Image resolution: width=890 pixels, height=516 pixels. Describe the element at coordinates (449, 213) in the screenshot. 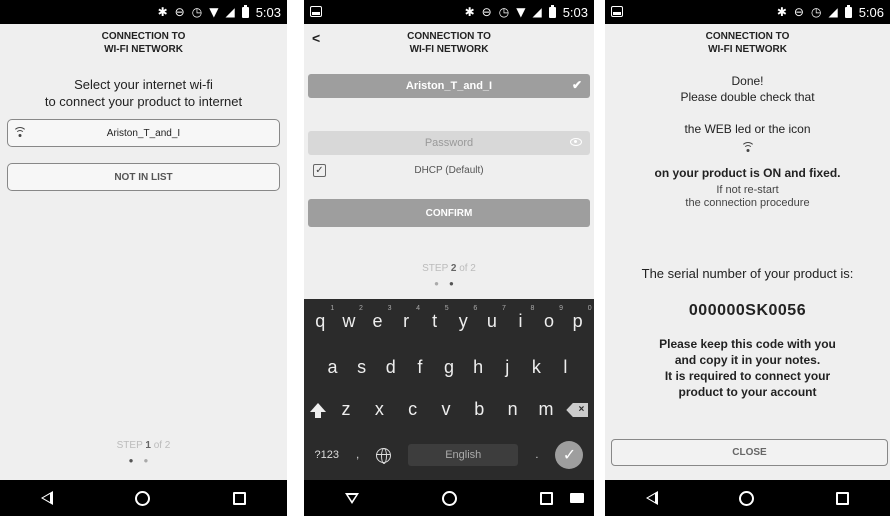

I see `confirm-button: CONFIRM` at that location.